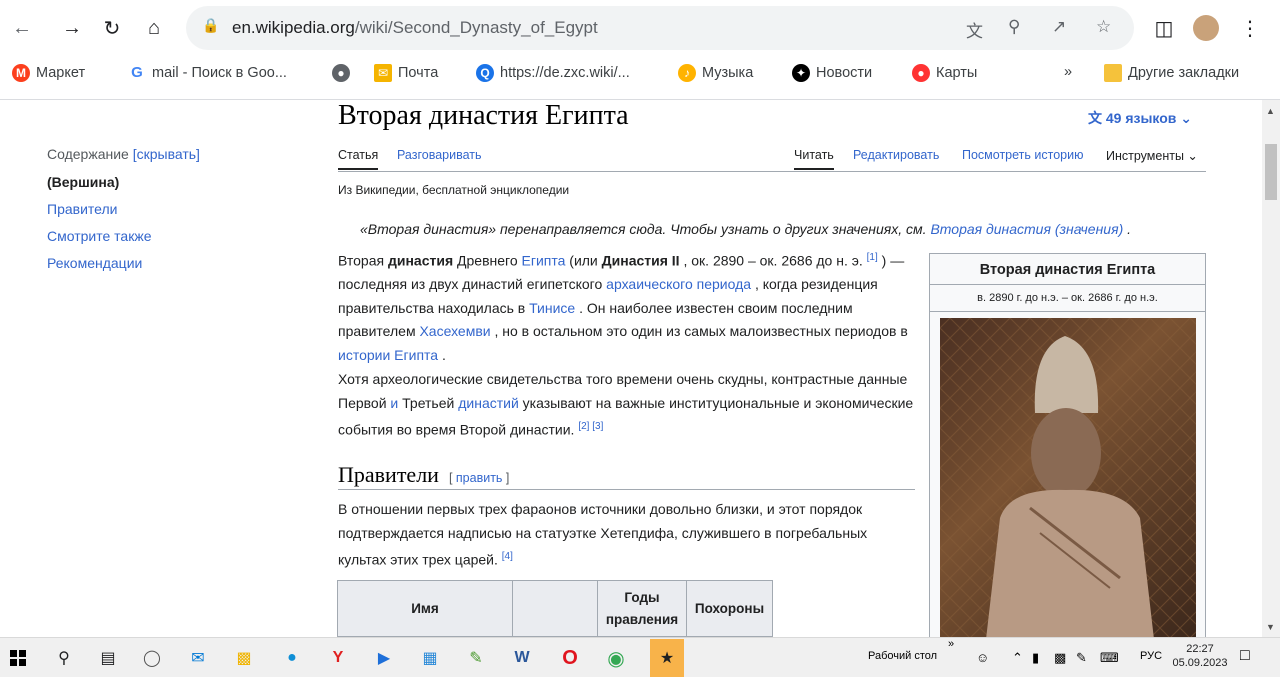 This screenshot has width=1280, height=677. I want to click on windows-start-icon, so click(18, 658).